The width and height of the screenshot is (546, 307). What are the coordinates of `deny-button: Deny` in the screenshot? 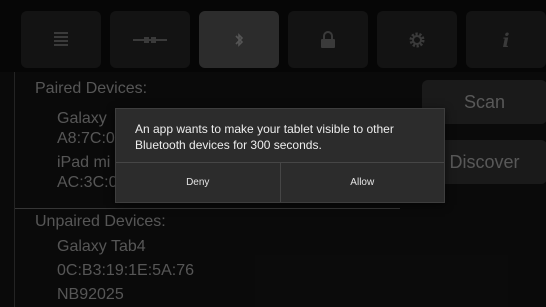 It's located at (198, 182).